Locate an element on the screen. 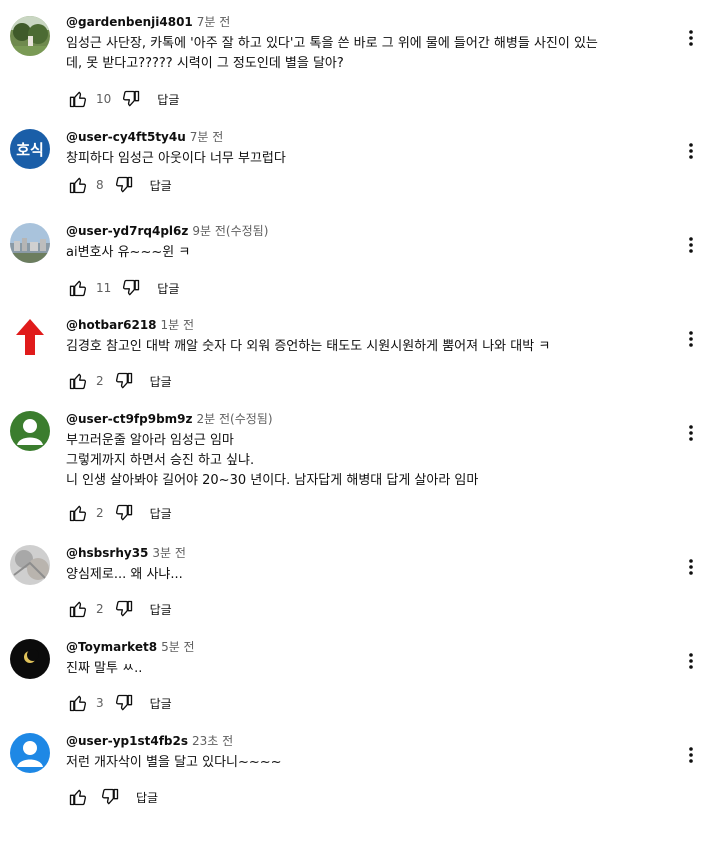  comment-time: 2분 전(수정됨) is located at coordinates (235, 419).